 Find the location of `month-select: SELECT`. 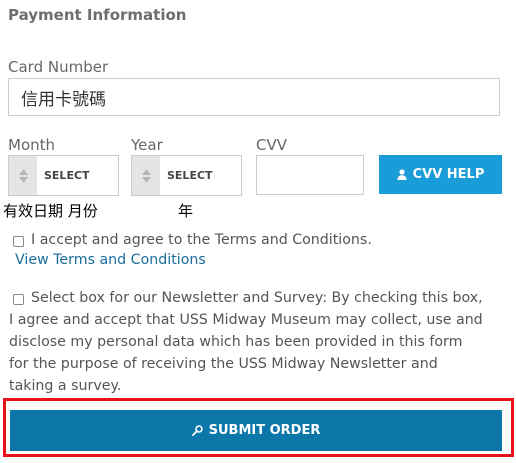

month-select: SELECT is located at coordinates (63, 175).